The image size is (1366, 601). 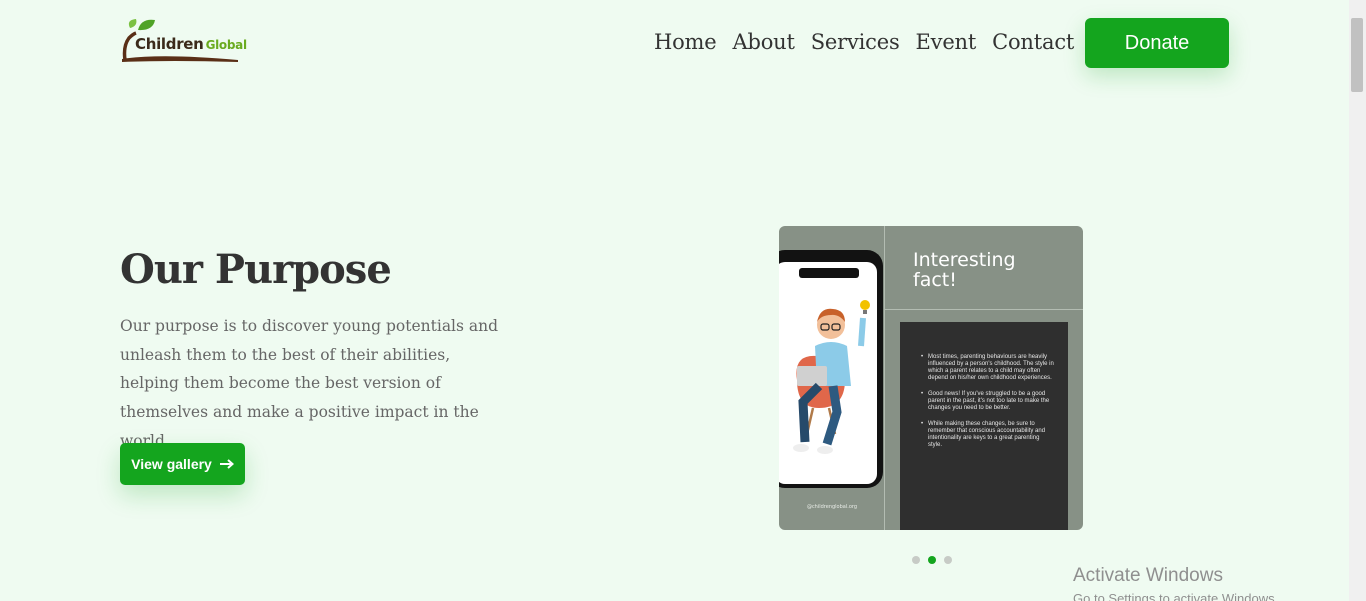 I want to click on arrow-right-icon, so click(x=226, y=464).